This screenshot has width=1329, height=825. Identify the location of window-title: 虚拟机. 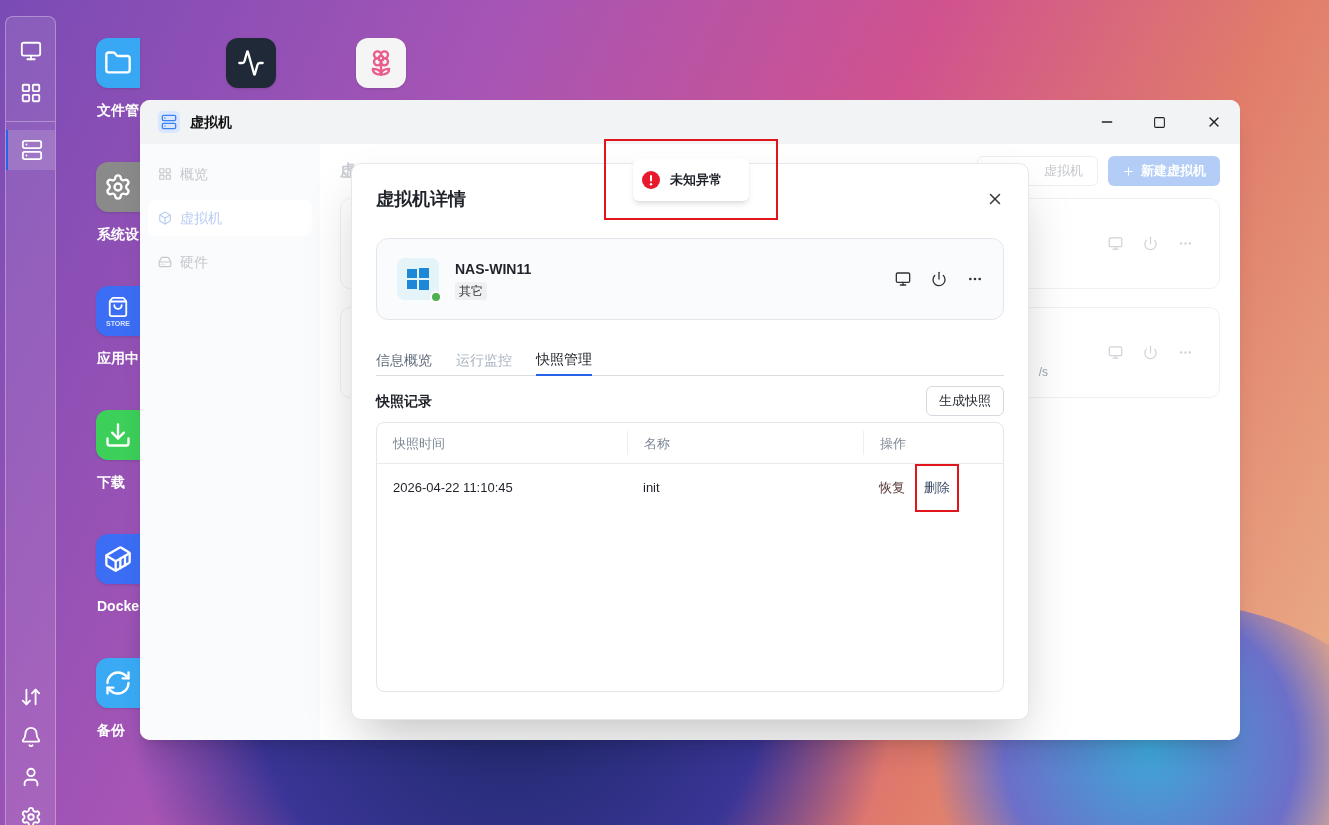
(211, 122).